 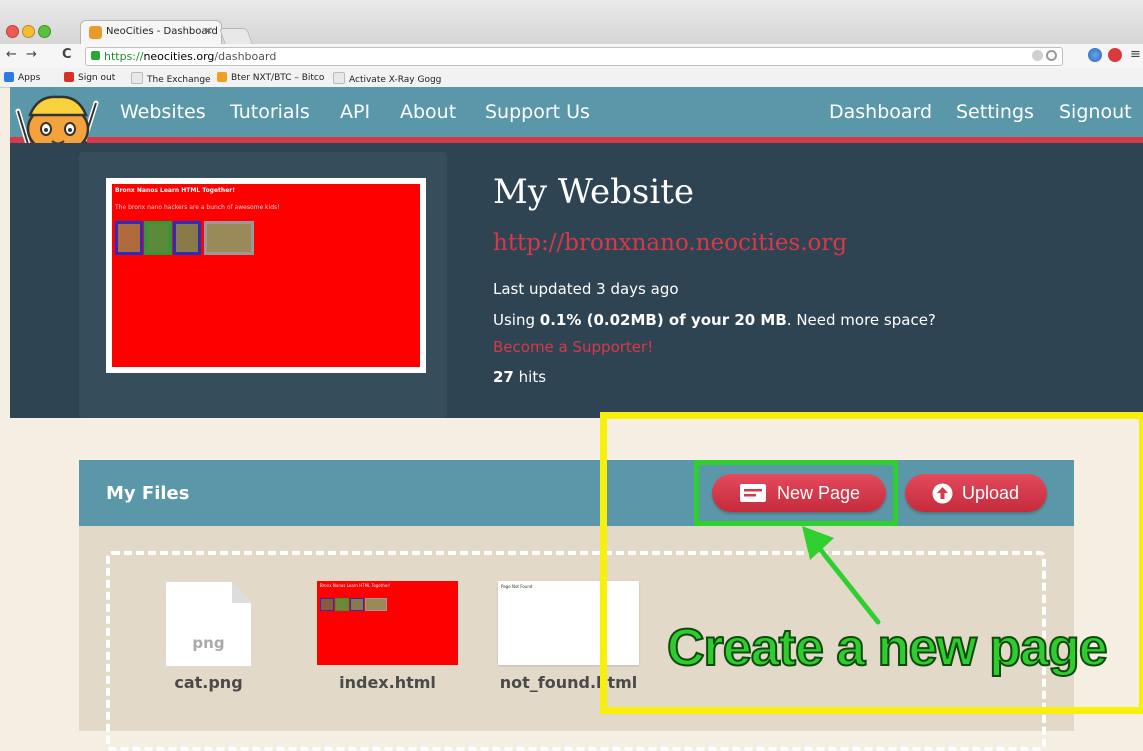 I want to click on adblock-icon, so click(x=1115, y=55).